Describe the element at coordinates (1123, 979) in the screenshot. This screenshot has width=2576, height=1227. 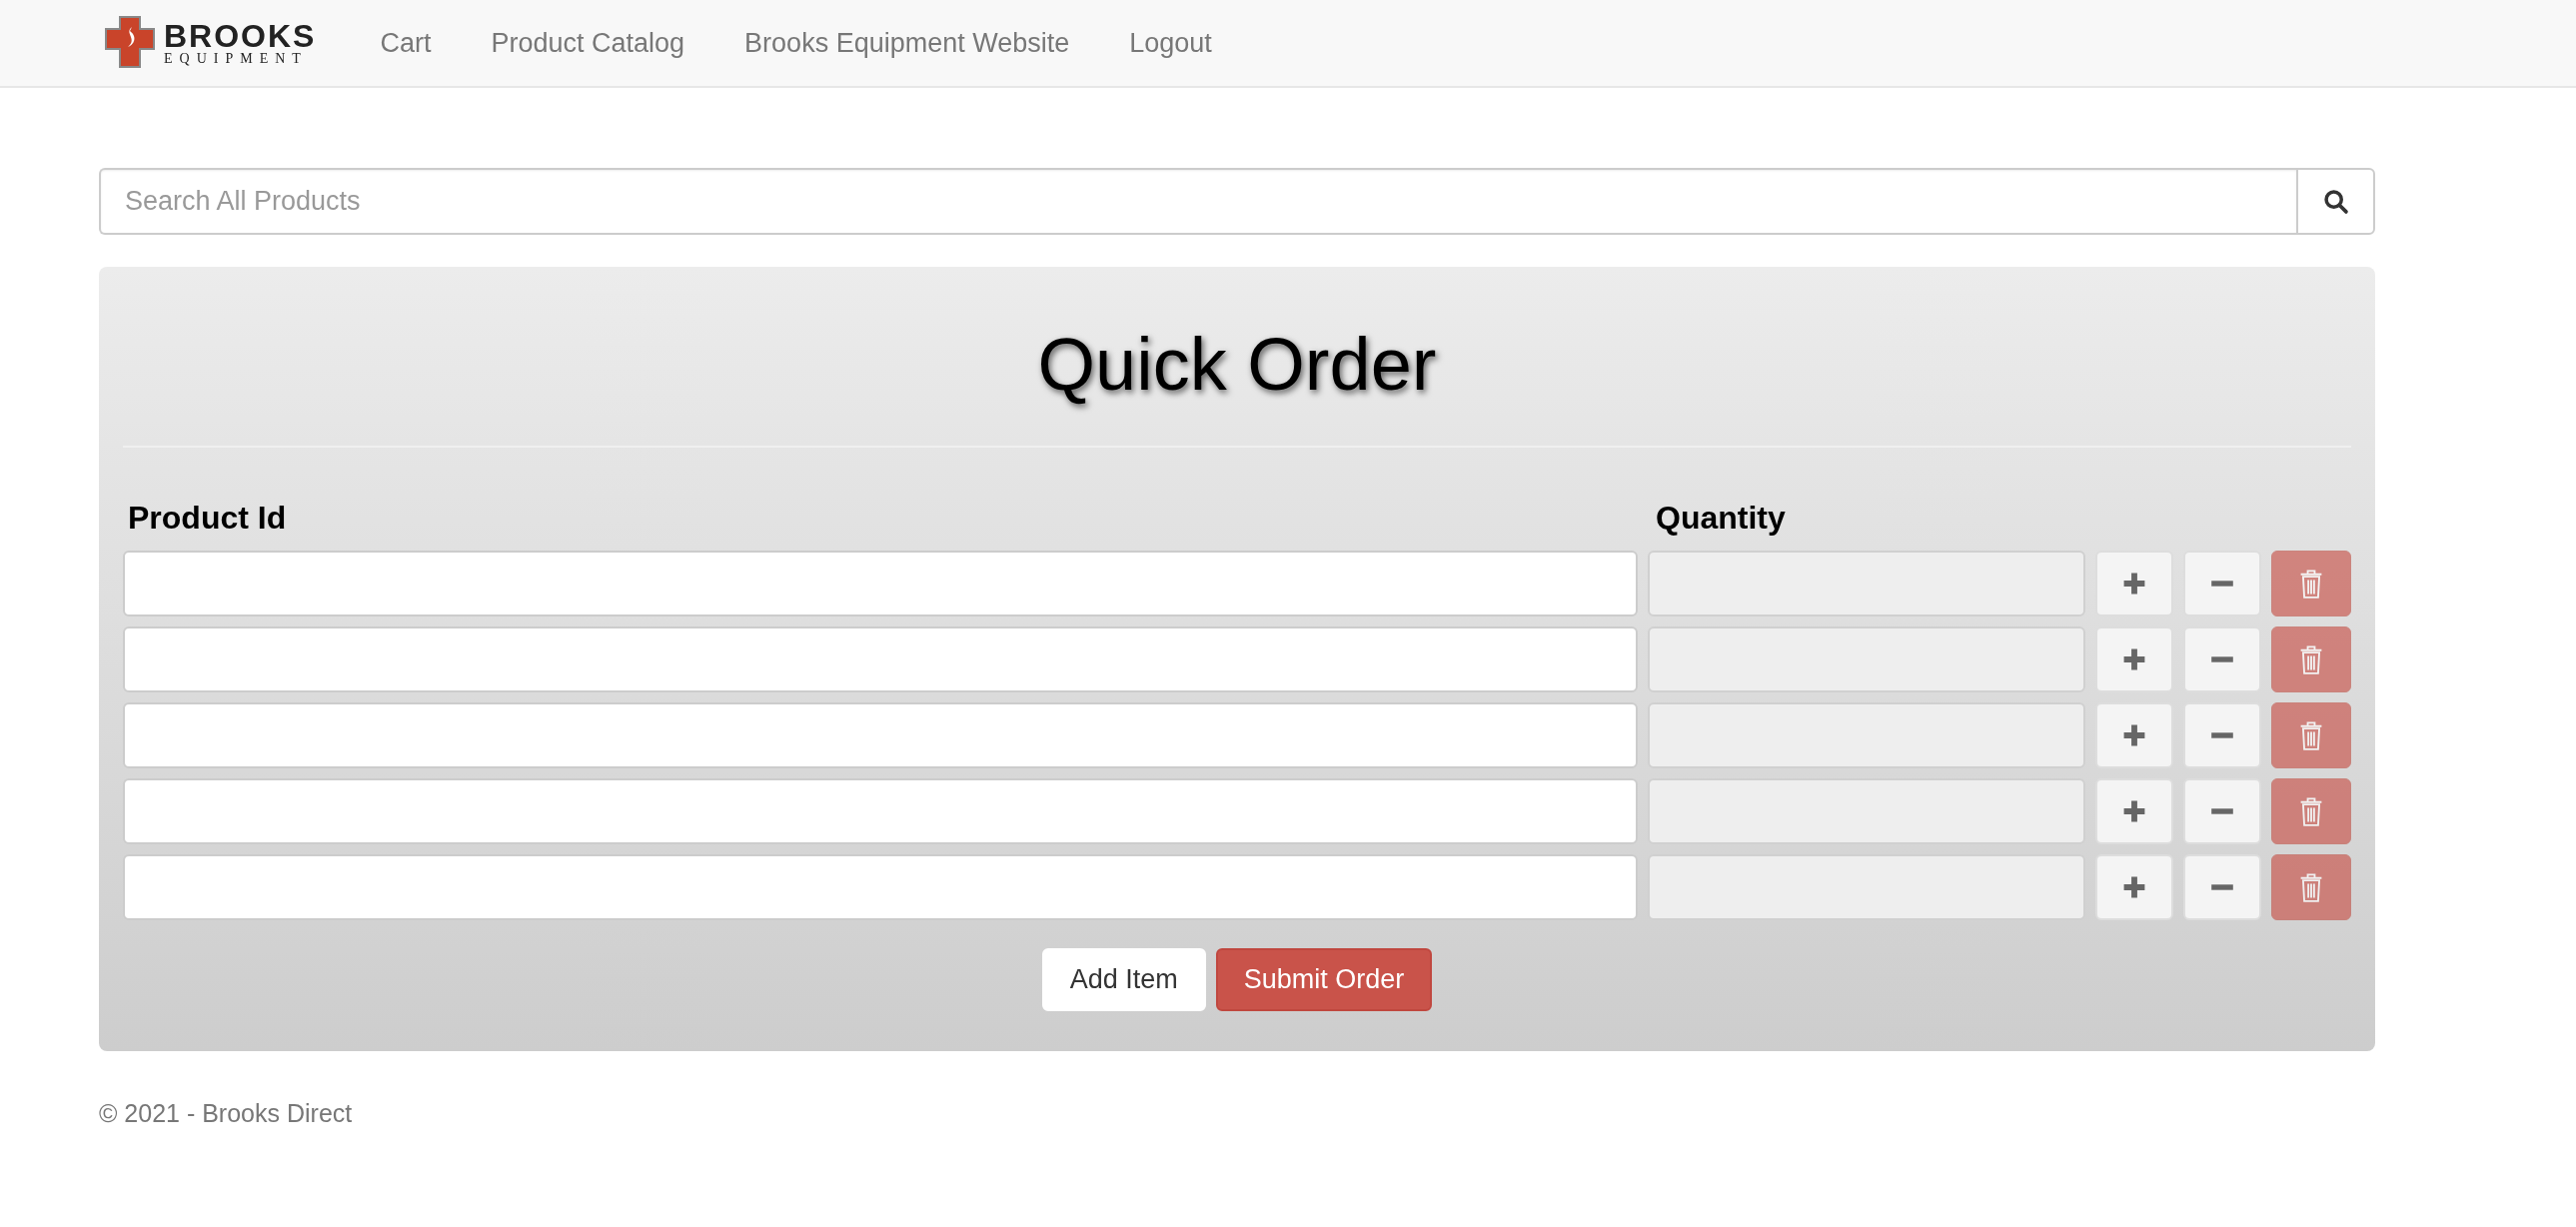
I see `action-button: Add Item` at that location.